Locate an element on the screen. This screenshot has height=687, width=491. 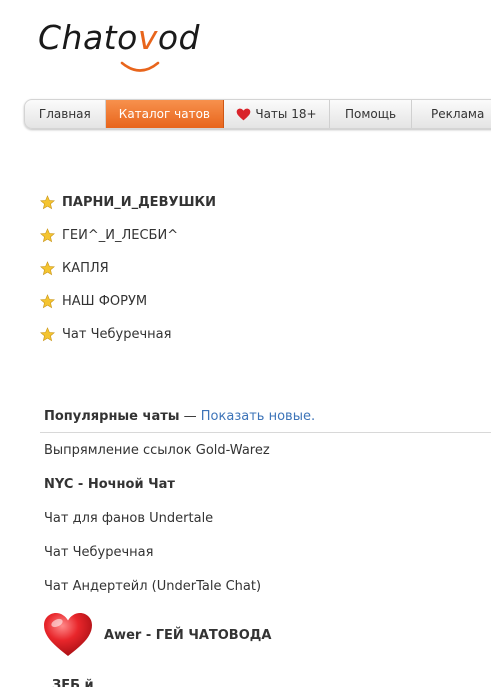
list-item: ГЕИ^_И_ЛЕСБИ^ is located at coordinates (128, 235).